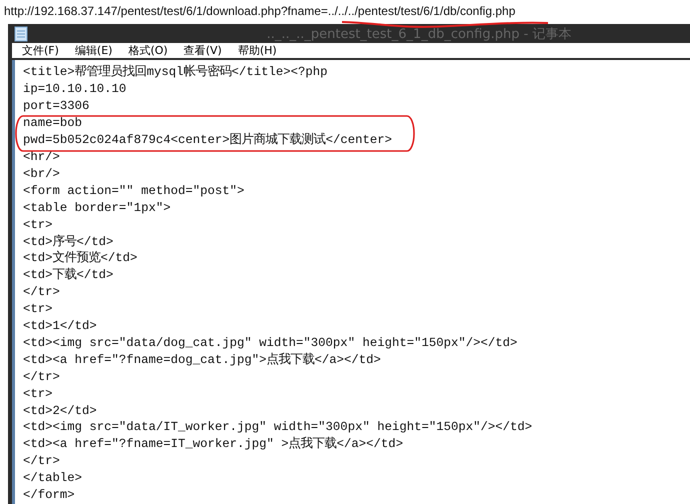 The height and width of the screenshot is (504, 690). I want to click on page-url: http://192.168.37.147/pentest/test/6/1/download.php?fname=../../../pentest/test/6/1/db/config.php, so click(259, 11).